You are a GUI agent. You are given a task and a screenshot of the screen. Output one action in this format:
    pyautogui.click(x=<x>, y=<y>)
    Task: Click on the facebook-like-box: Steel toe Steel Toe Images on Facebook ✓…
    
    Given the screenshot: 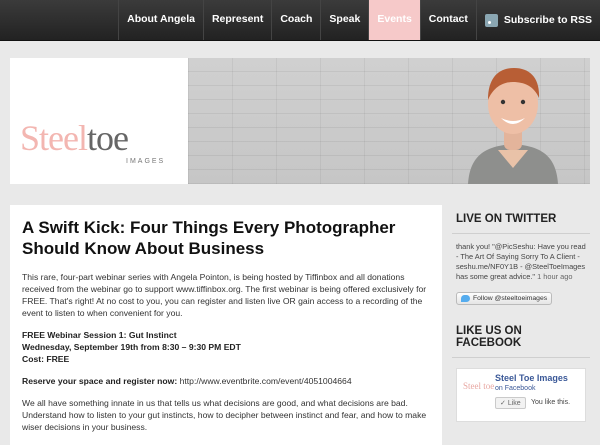 What is the action you would take?
    pyautogui.click(x=521, y=395)
    